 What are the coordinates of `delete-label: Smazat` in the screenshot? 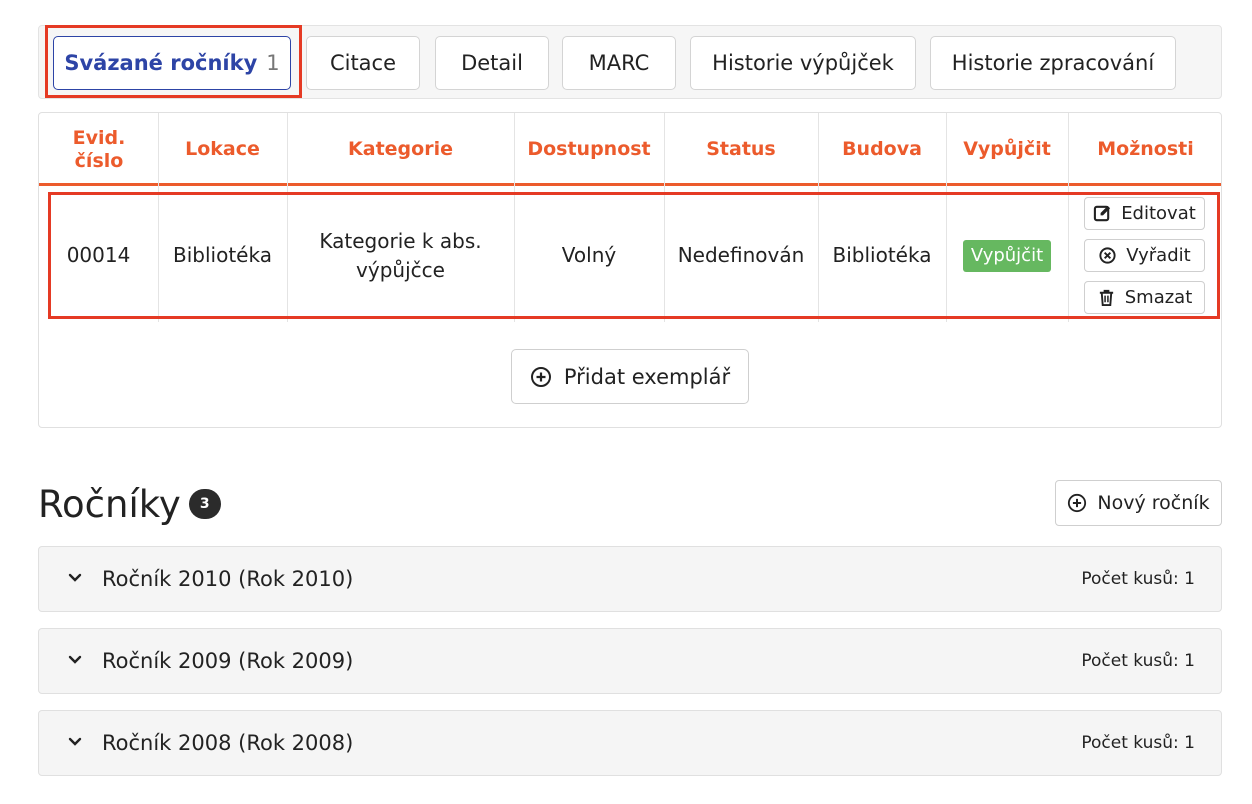 It's located at (1158, 297).